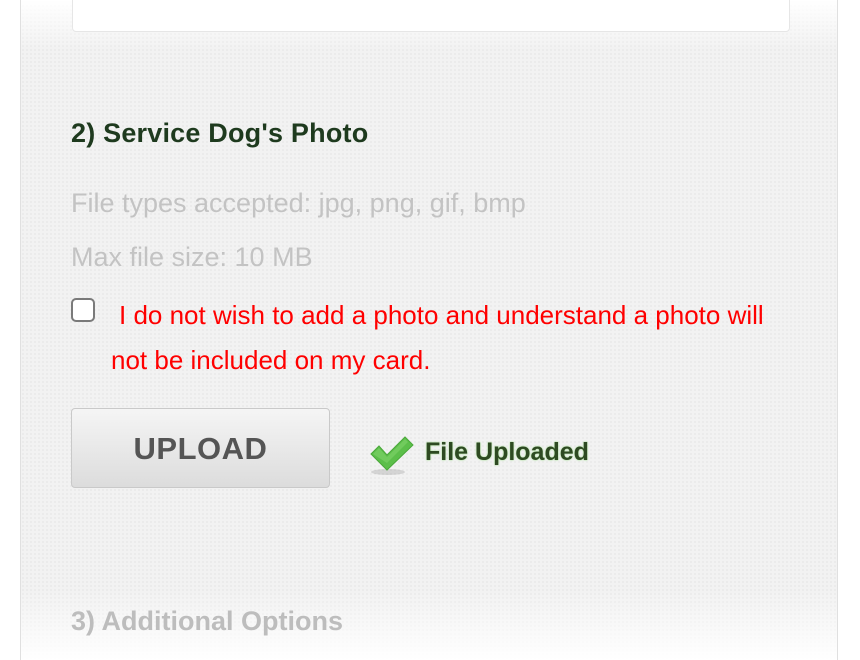  What do you see at coordinates (83, 310) in the screenshot?
I see `no-photo-checkbox` at bounding box center [83, 310].